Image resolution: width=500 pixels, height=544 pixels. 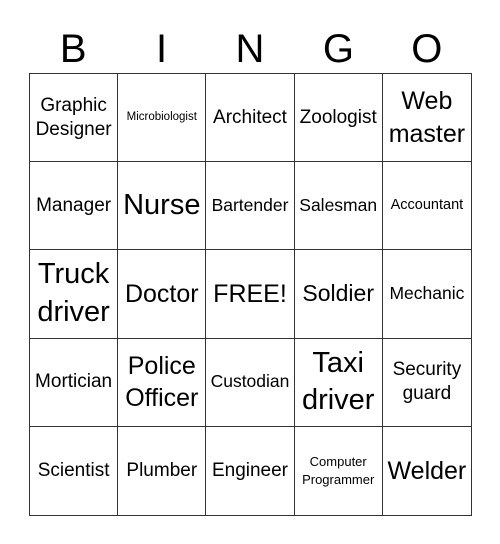 What do you see at coordinates (162, 294) in the screenshot?
I see `bingo-cell: Doctor` at bounding box center [162, 294].